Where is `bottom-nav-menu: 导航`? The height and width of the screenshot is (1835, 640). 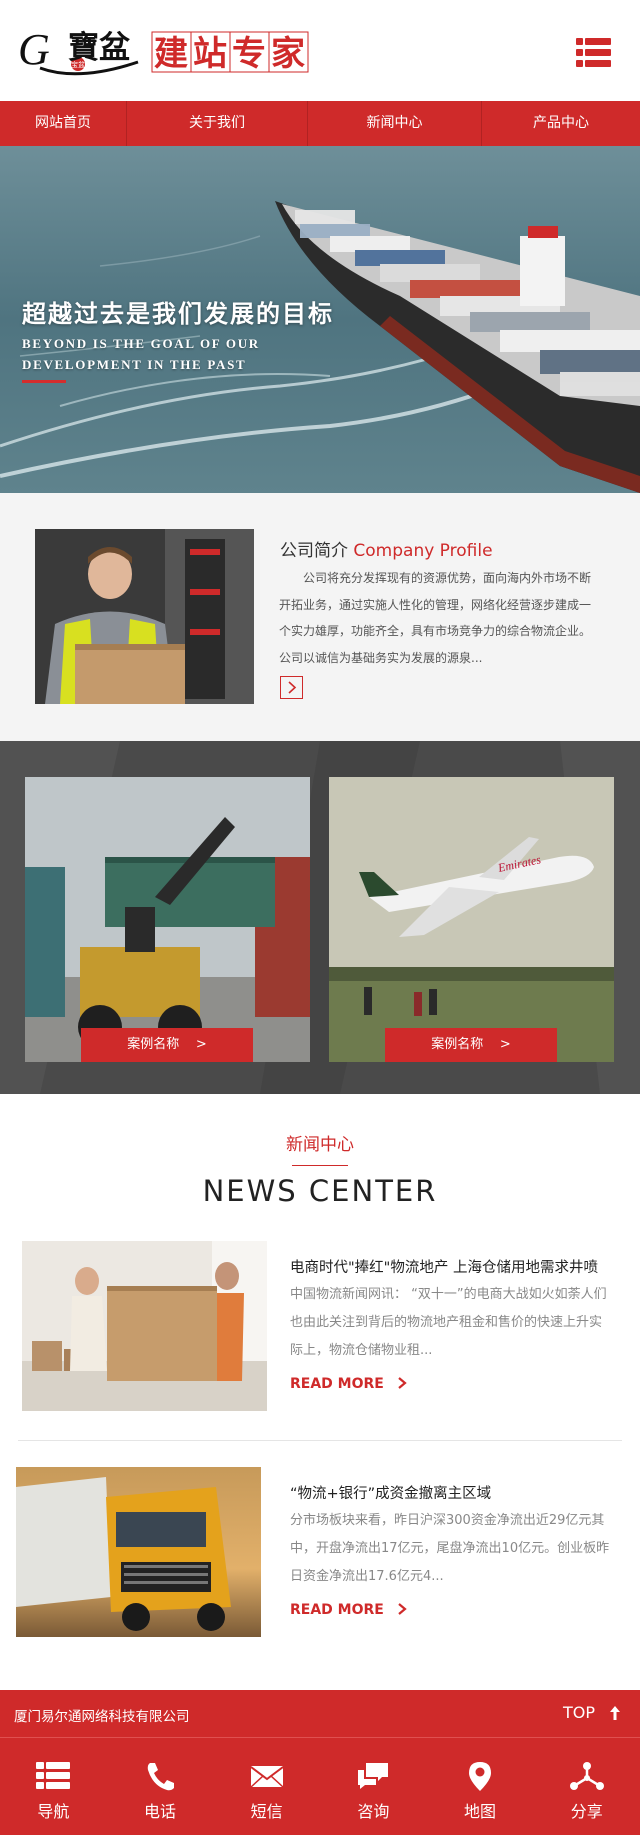 bottom-nav-menu: 导航 is located at coordinates (53, 1786).